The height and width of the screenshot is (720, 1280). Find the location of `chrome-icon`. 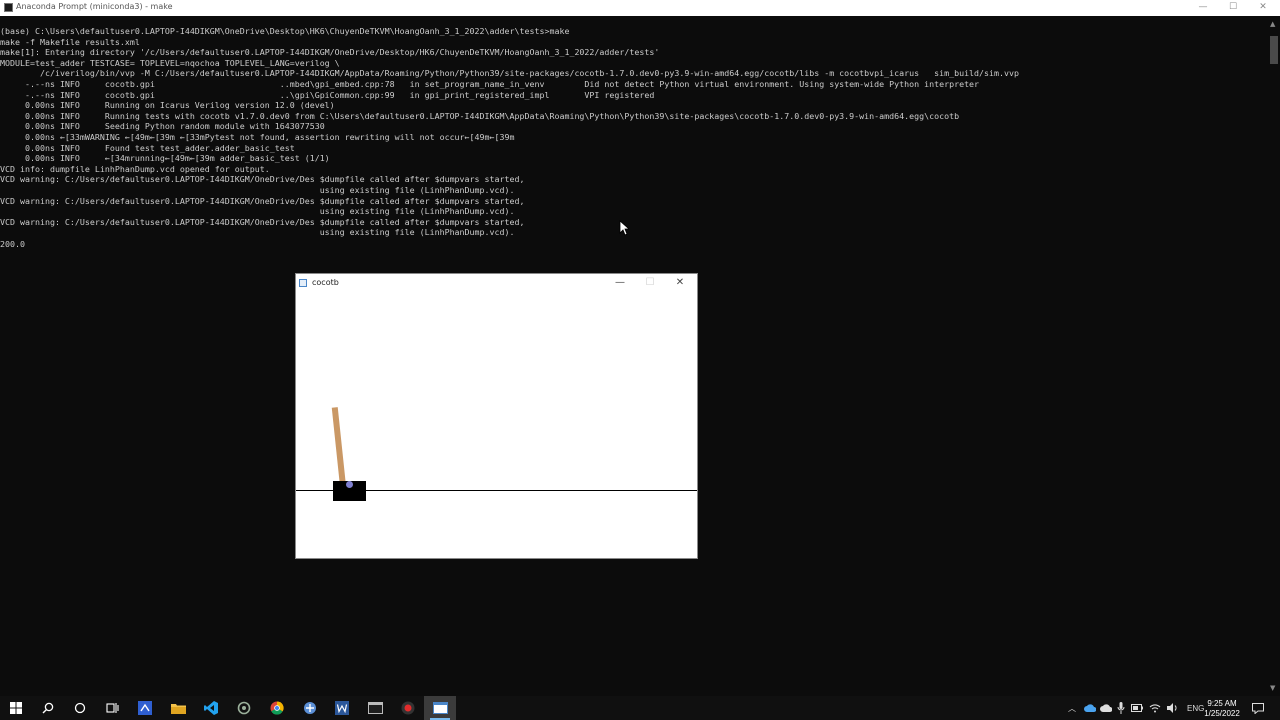

chrome-icon is located at coordinates (277, 708).